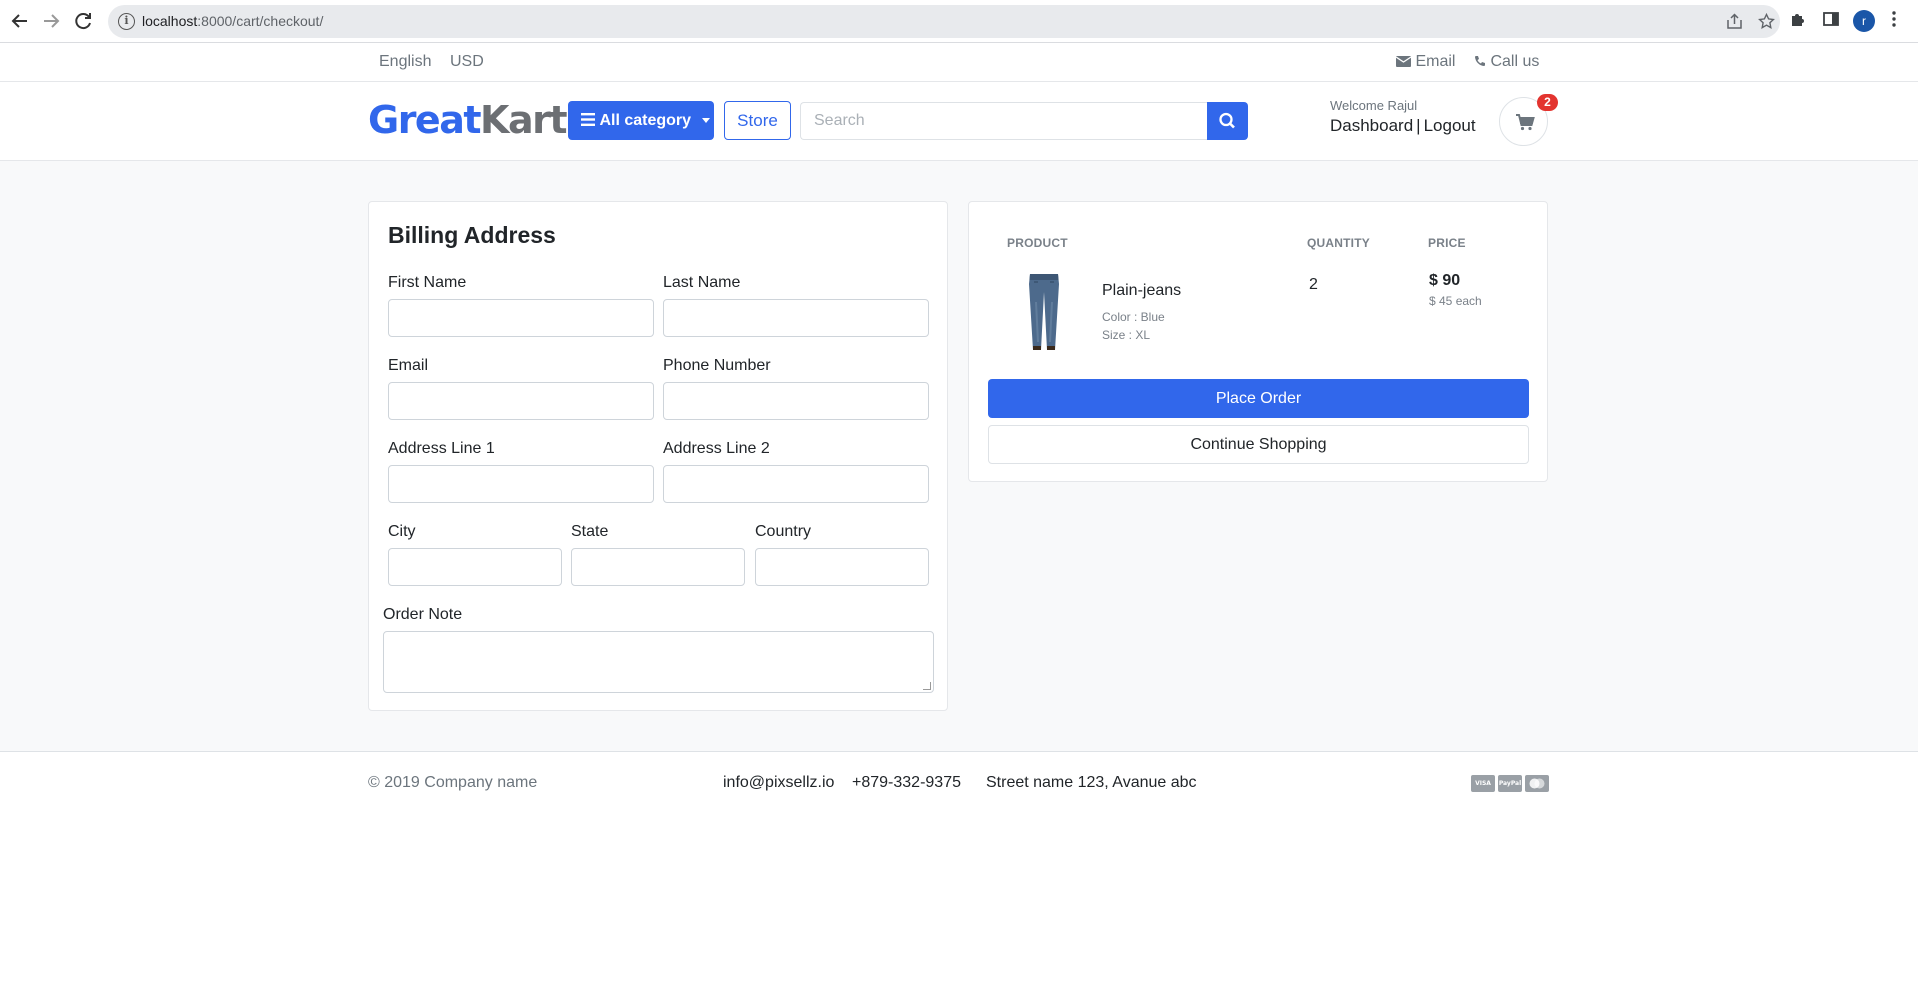 The image size is (1918, 990). Describe the element at coordinates (1864, 21) in the screenshot. I see `profile-avatar: r` at that location.